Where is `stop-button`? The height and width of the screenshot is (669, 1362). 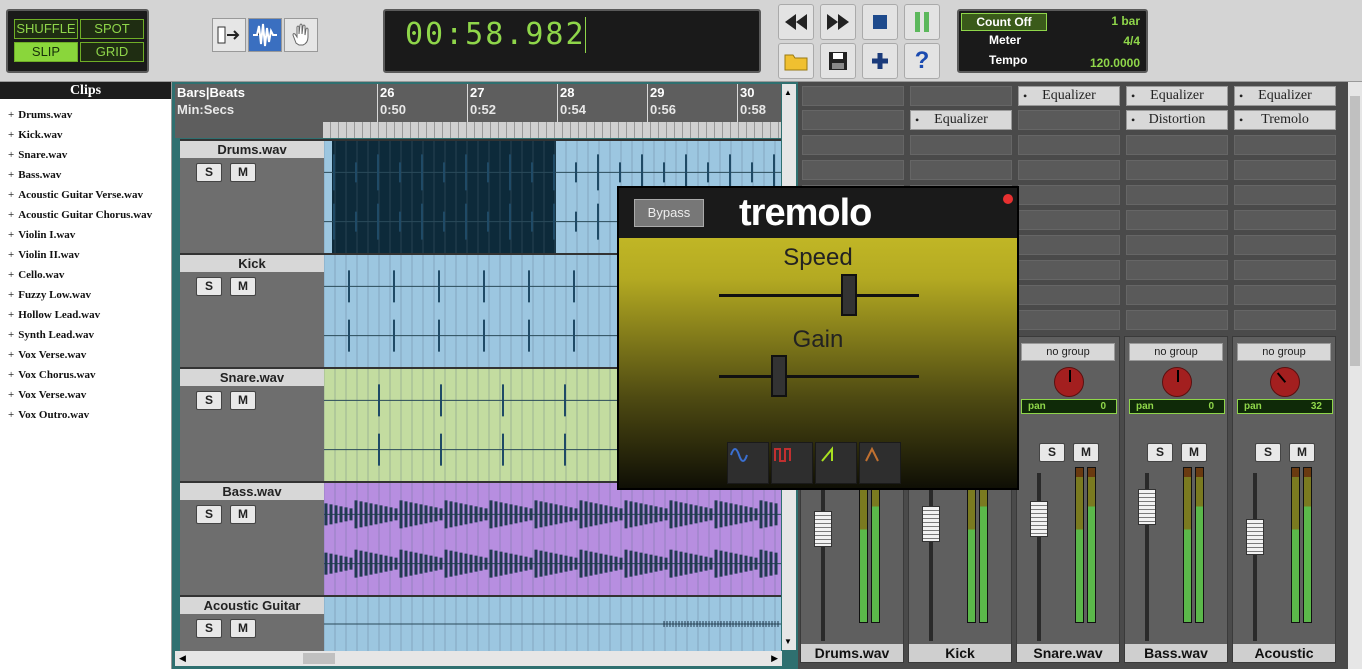 stop-button is located at coordinates (880, 22).